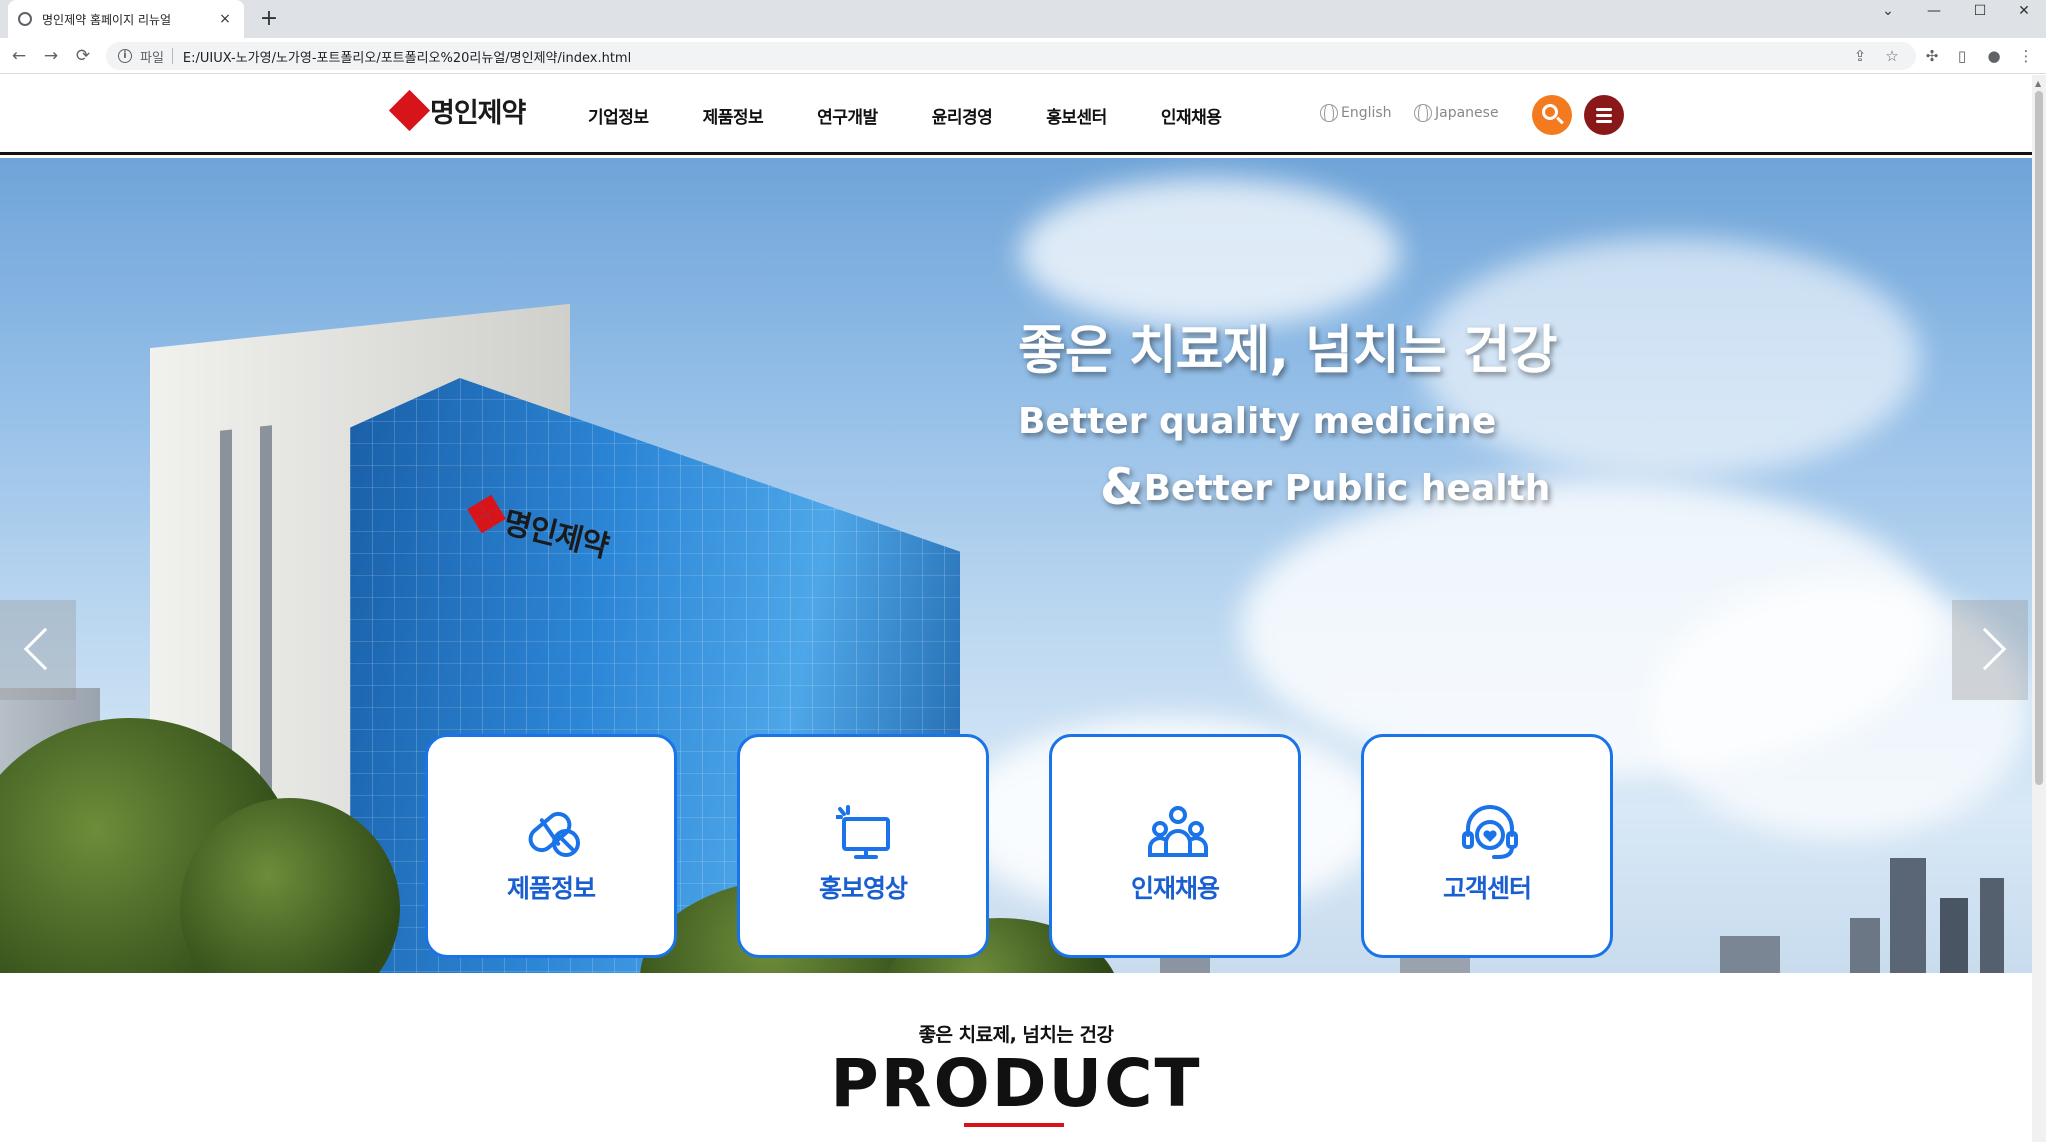  Describe the element at coordinates (962, 115) in the screenshot. I see `nav-item-ethics: 윤리경영` at that location.